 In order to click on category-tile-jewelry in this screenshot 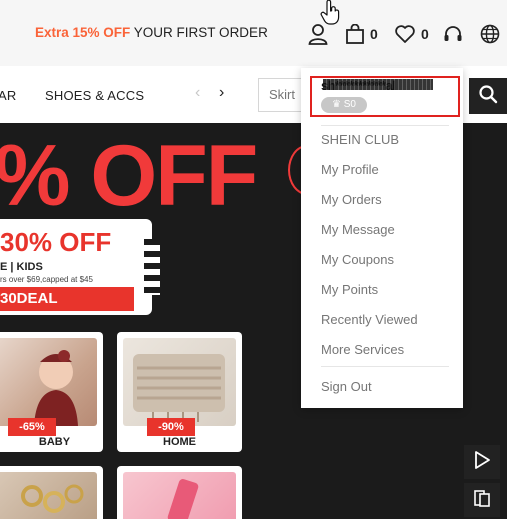, I will do `click(51, 492)`.